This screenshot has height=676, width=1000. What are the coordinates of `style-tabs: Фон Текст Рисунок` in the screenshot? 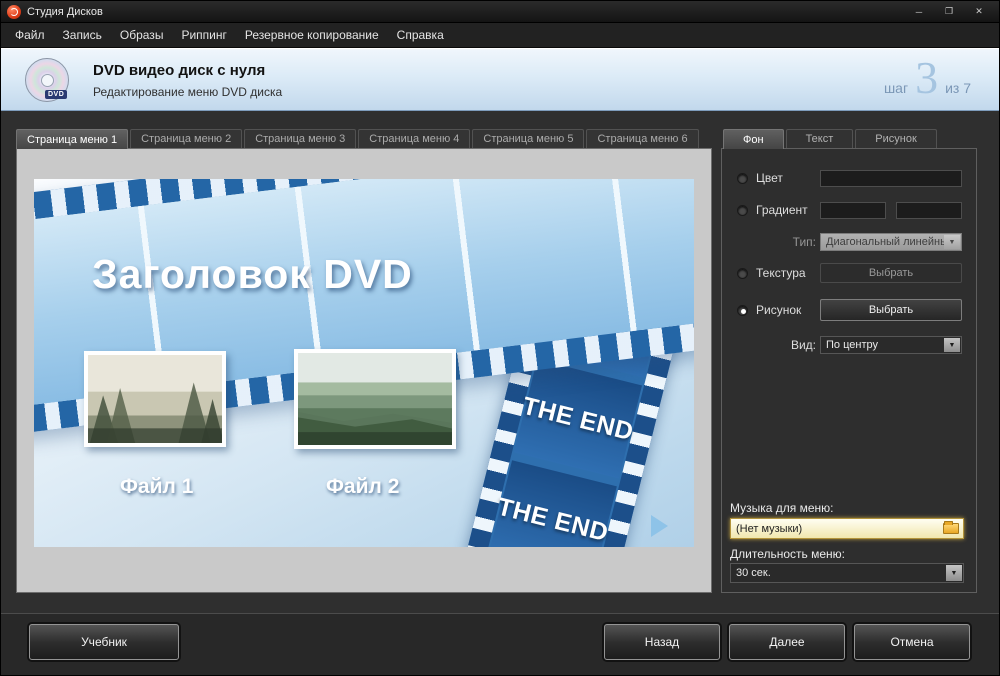 It's located at (830, 139).